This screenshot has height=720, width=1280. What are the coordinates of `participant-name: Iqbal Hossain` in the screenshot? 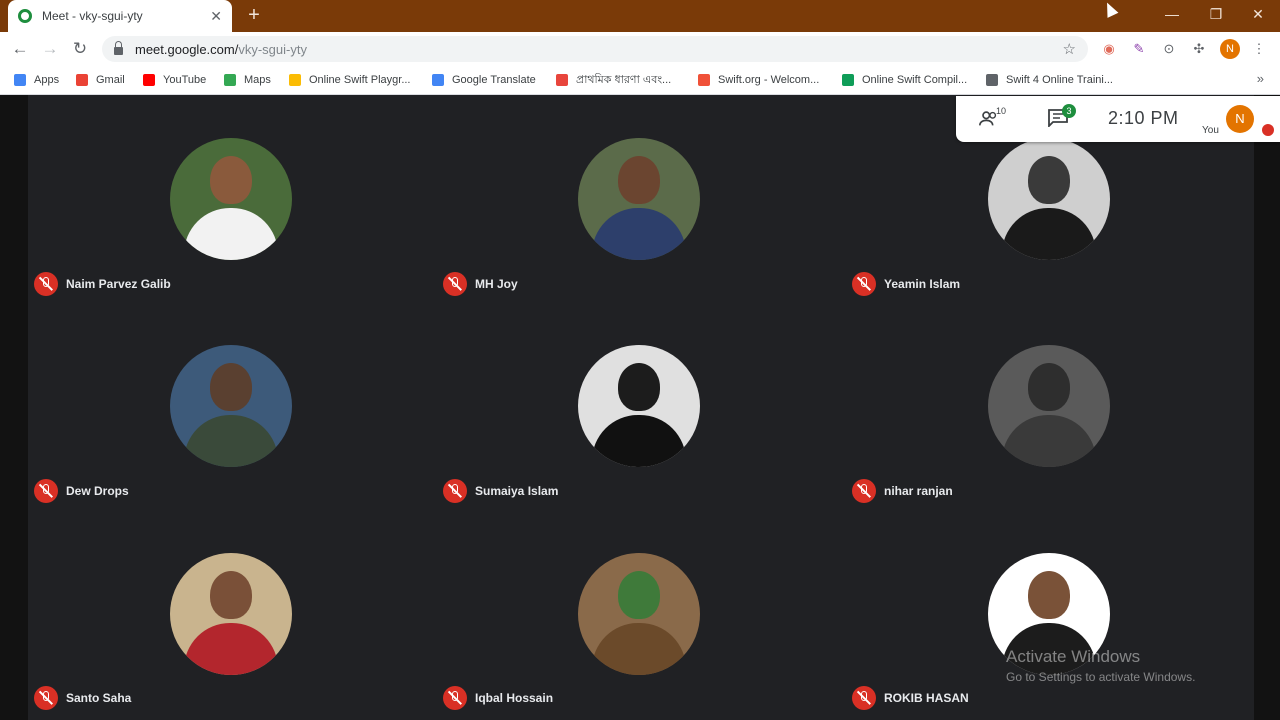 It's located at (514, 698).